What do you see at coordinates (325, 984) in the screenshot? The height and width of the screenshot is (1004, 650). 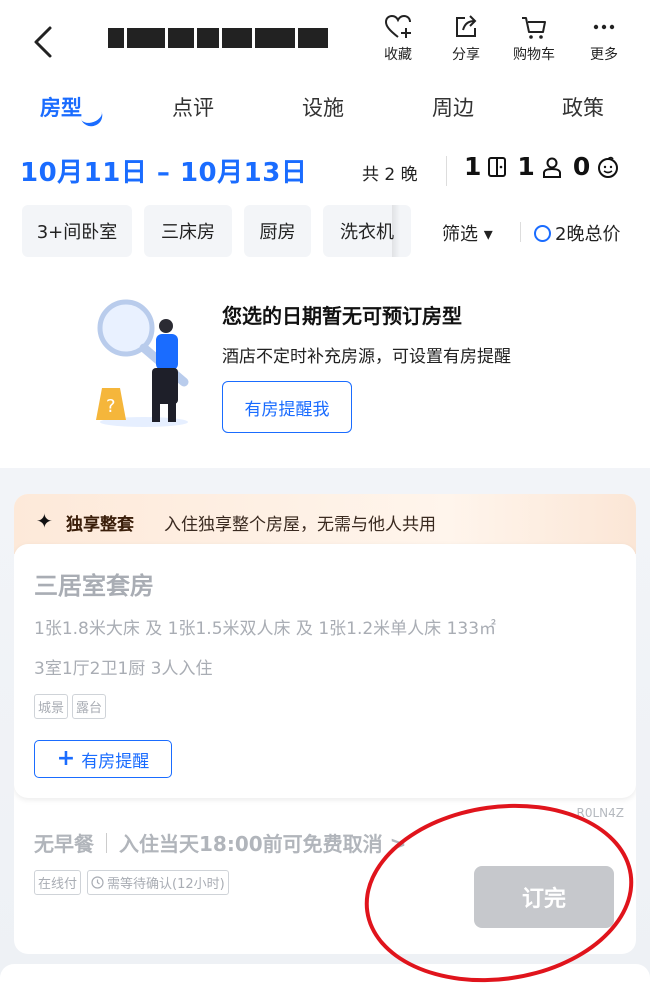 I see `next-room-card` at bounding box center [325, 984].